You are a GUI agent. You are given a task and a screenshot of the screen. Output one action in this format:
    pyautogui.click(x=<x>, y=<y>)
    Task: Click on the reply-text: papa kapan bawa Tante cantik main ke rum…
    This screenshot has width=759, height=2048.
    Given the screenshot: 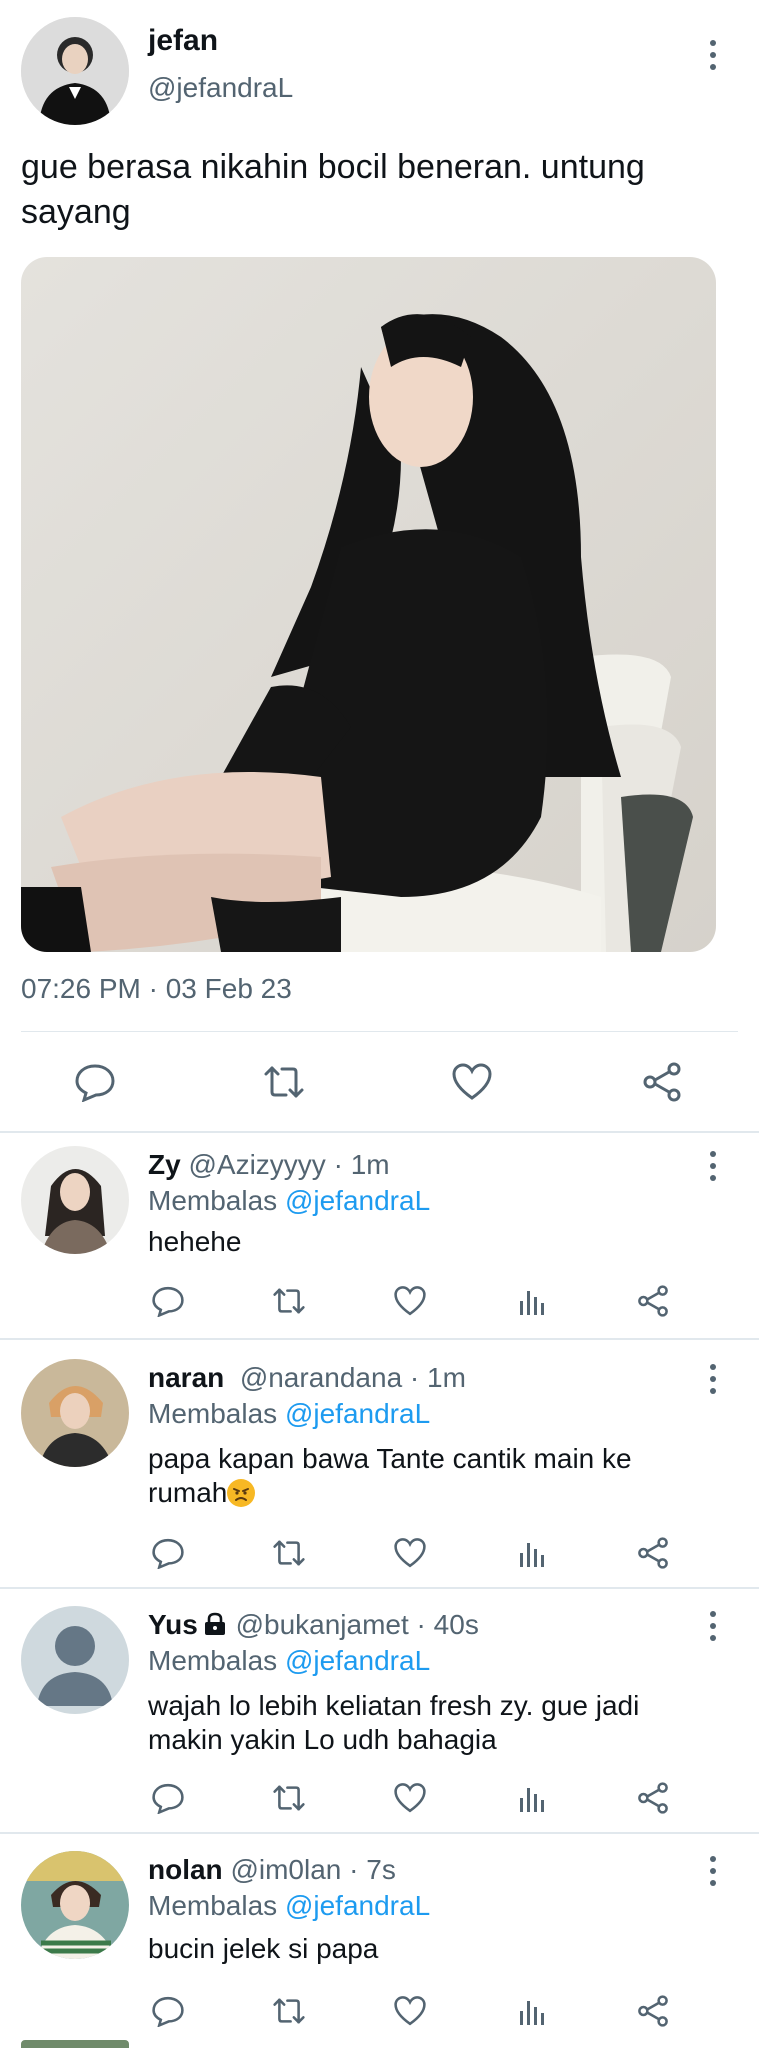 What is the action you would take?
    pyautogui.click(x=390, y=1475)
    